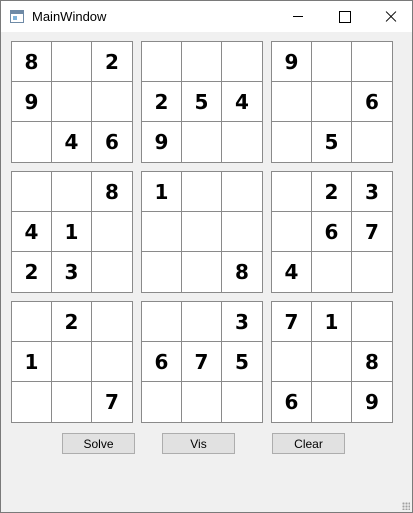 This screenshot has height=513, width=413. I want to click on sudoku-block-3: 9 6 5, so click(332, 102).